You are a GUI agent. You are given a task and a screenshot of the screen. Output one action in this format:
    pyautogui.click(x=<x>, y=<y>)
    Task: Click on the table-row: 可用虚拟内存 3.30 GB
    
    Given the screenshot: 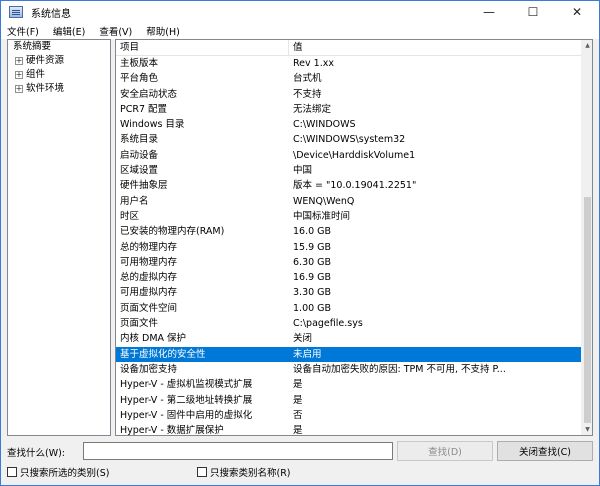 What is the action you would take?
    pyautogui.click(x=349, y=292)
    